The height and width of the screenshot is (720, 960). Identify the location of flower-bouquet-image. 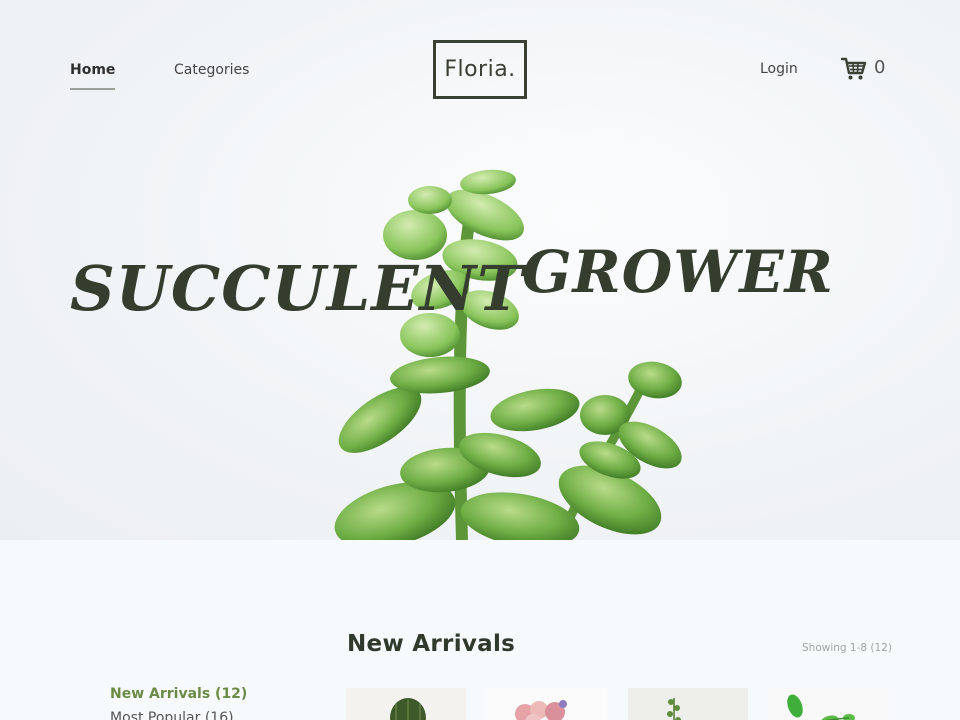
(541, 710).